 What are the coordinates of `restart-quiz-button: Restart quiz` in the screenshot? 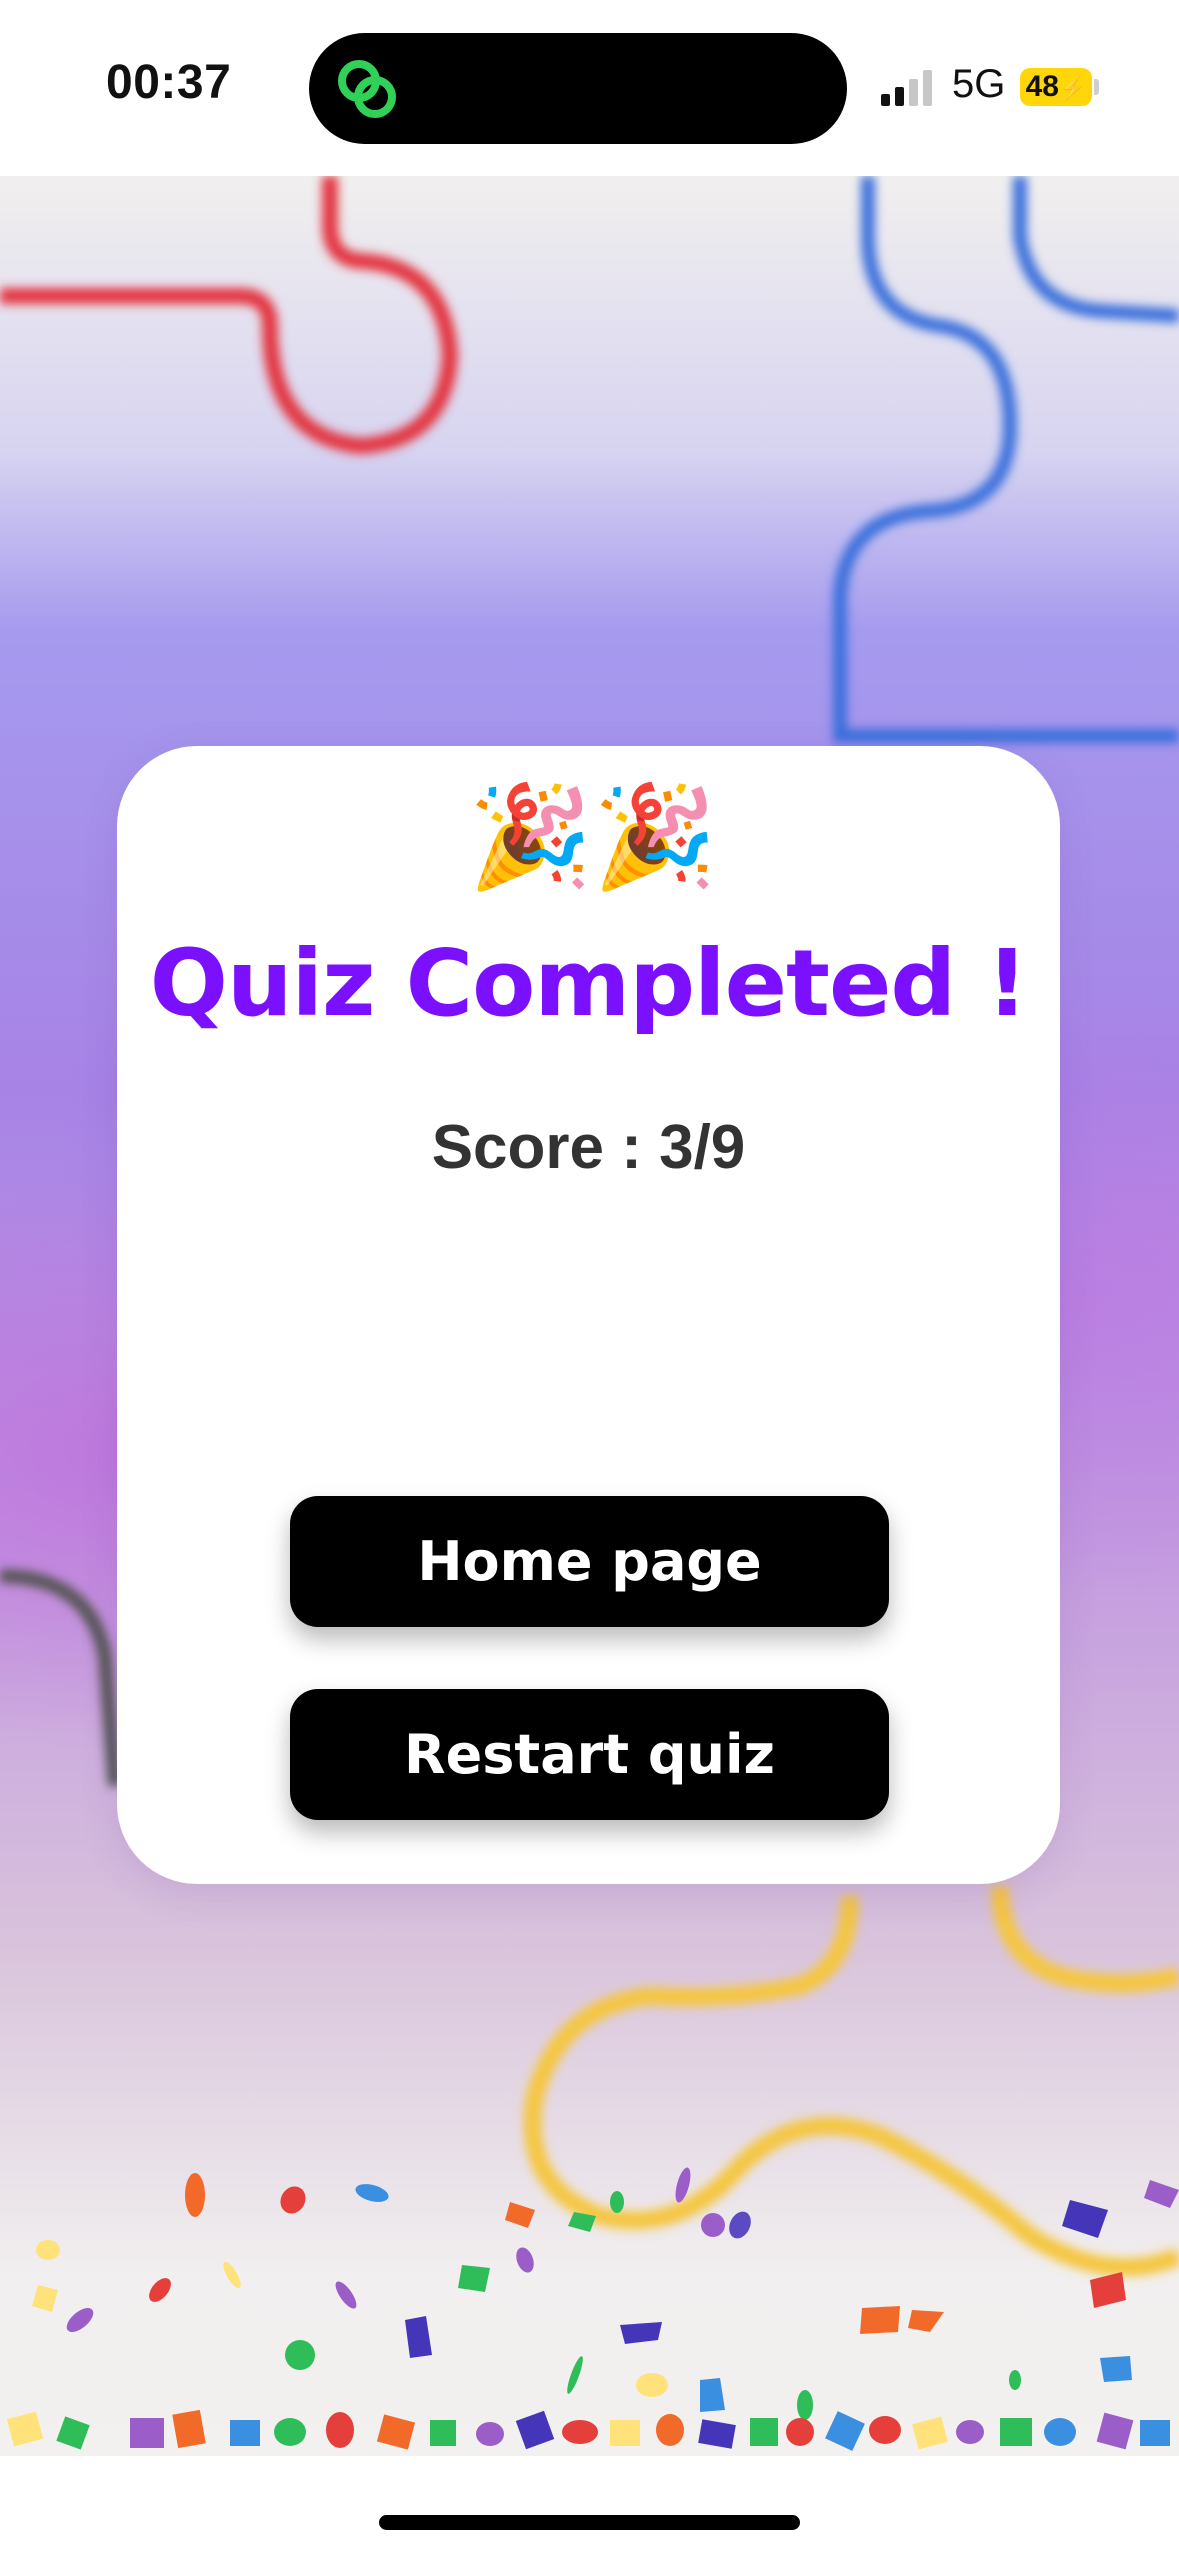 It's located at (589, 1754).